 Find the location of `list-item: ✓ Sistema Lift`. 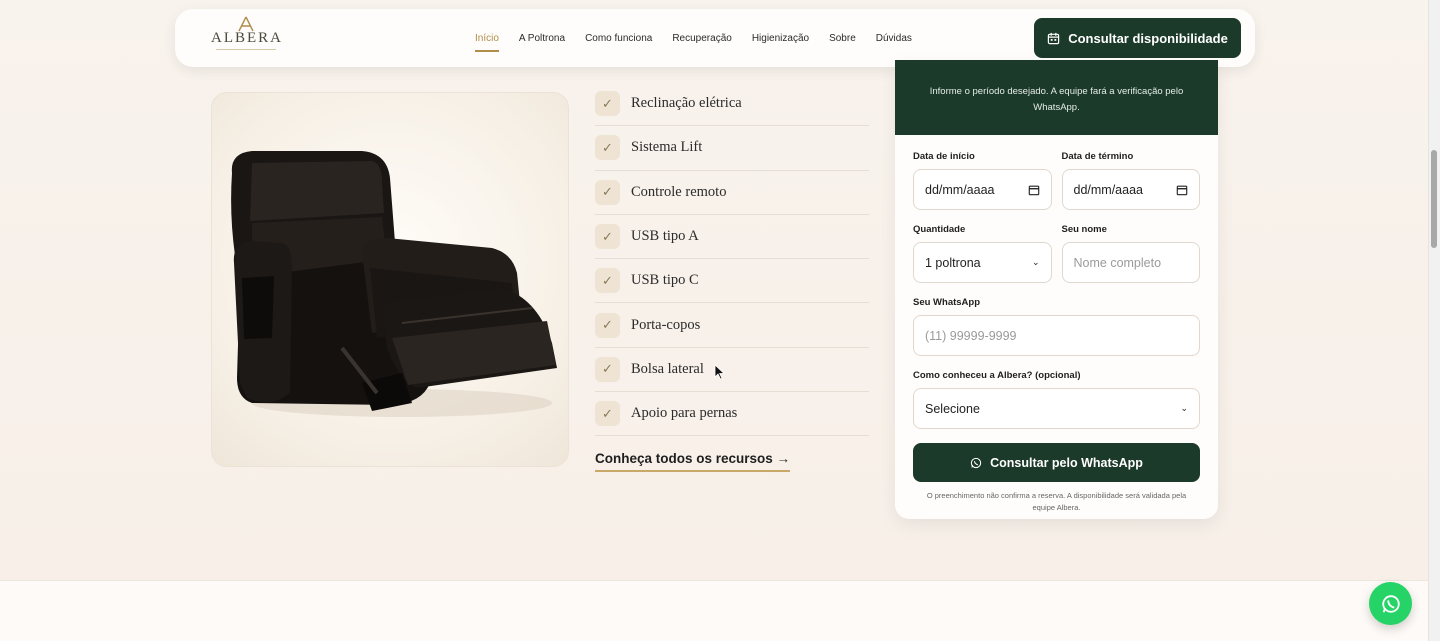

list-item: ✓ Sistema Lift is located at coordinates (732, 148).